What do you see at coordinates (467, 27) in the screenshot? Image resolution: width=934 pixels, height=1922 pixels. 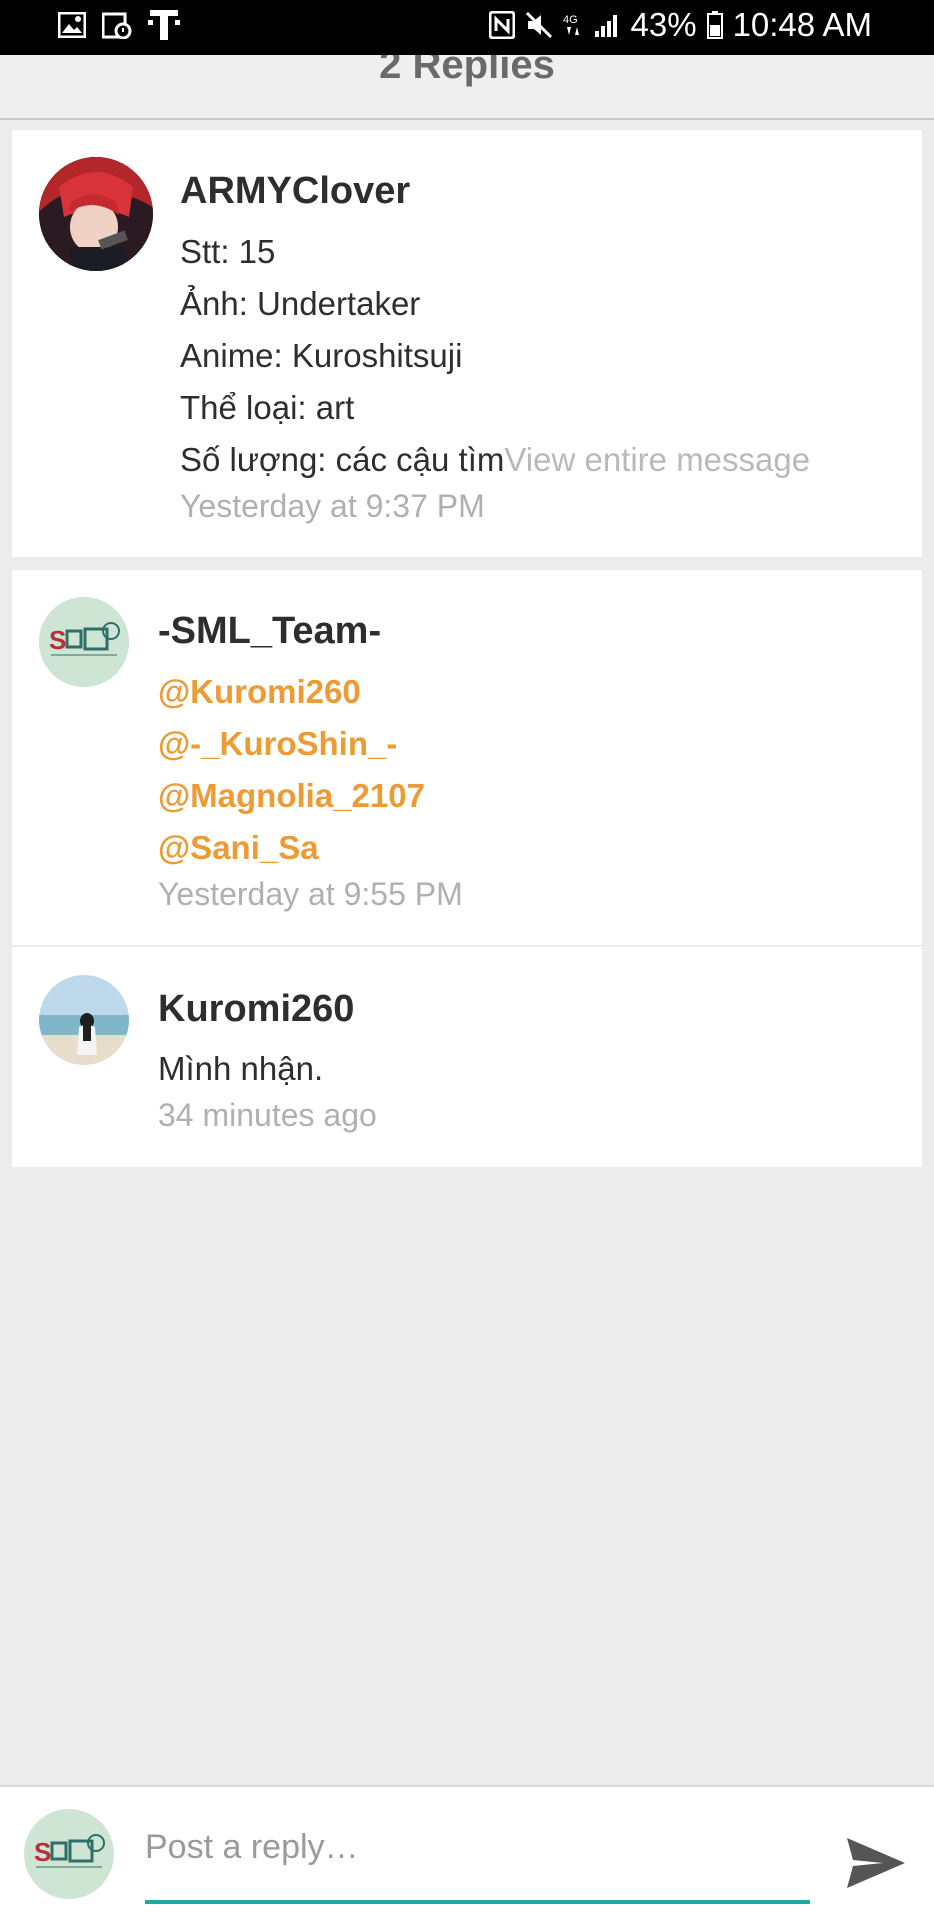 I see `status-bar: 4G 43% 10:48 AM` at bounding box center [467, 27].